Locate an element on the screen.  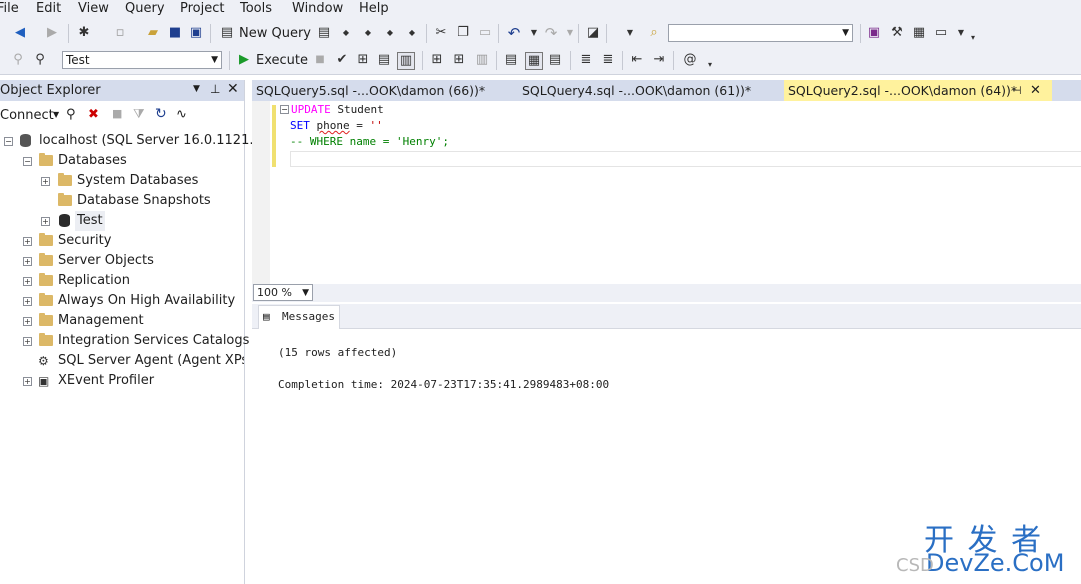
forward-icon: ▶ is located at coordinates (52, 33).